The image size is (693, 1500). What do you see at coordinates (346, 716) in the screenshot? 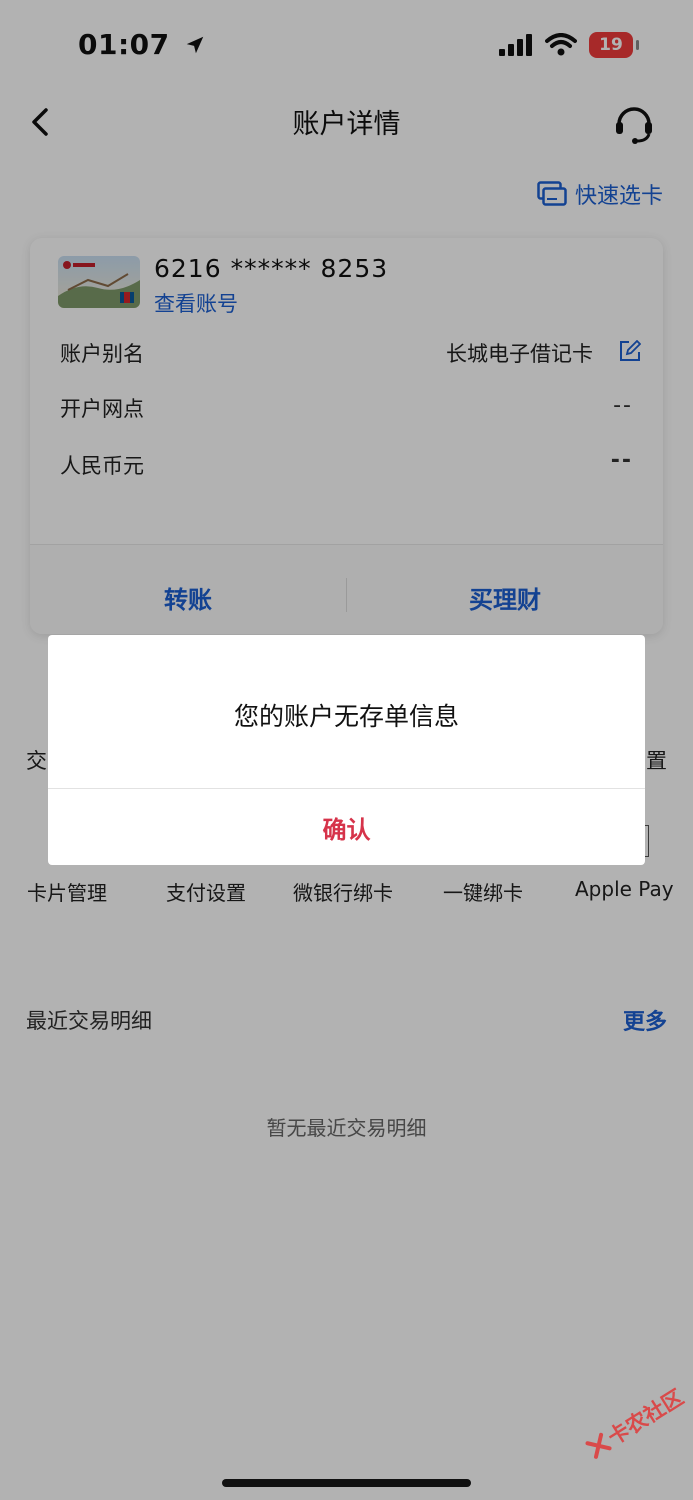
I see `dialog-message: 您的账户无存单信息` at bounding box center [346, 716].